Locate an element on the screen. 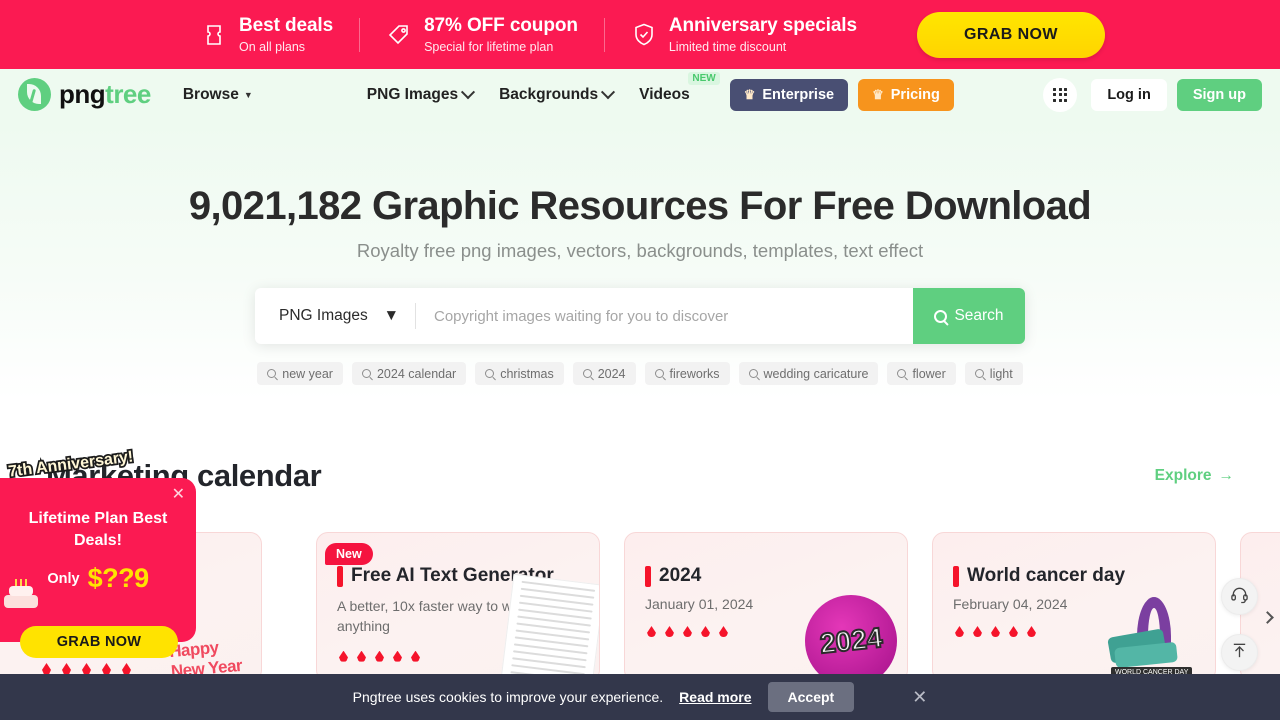  enterprise-button: ♛ Enterprise is located at coordinates (789, 94).